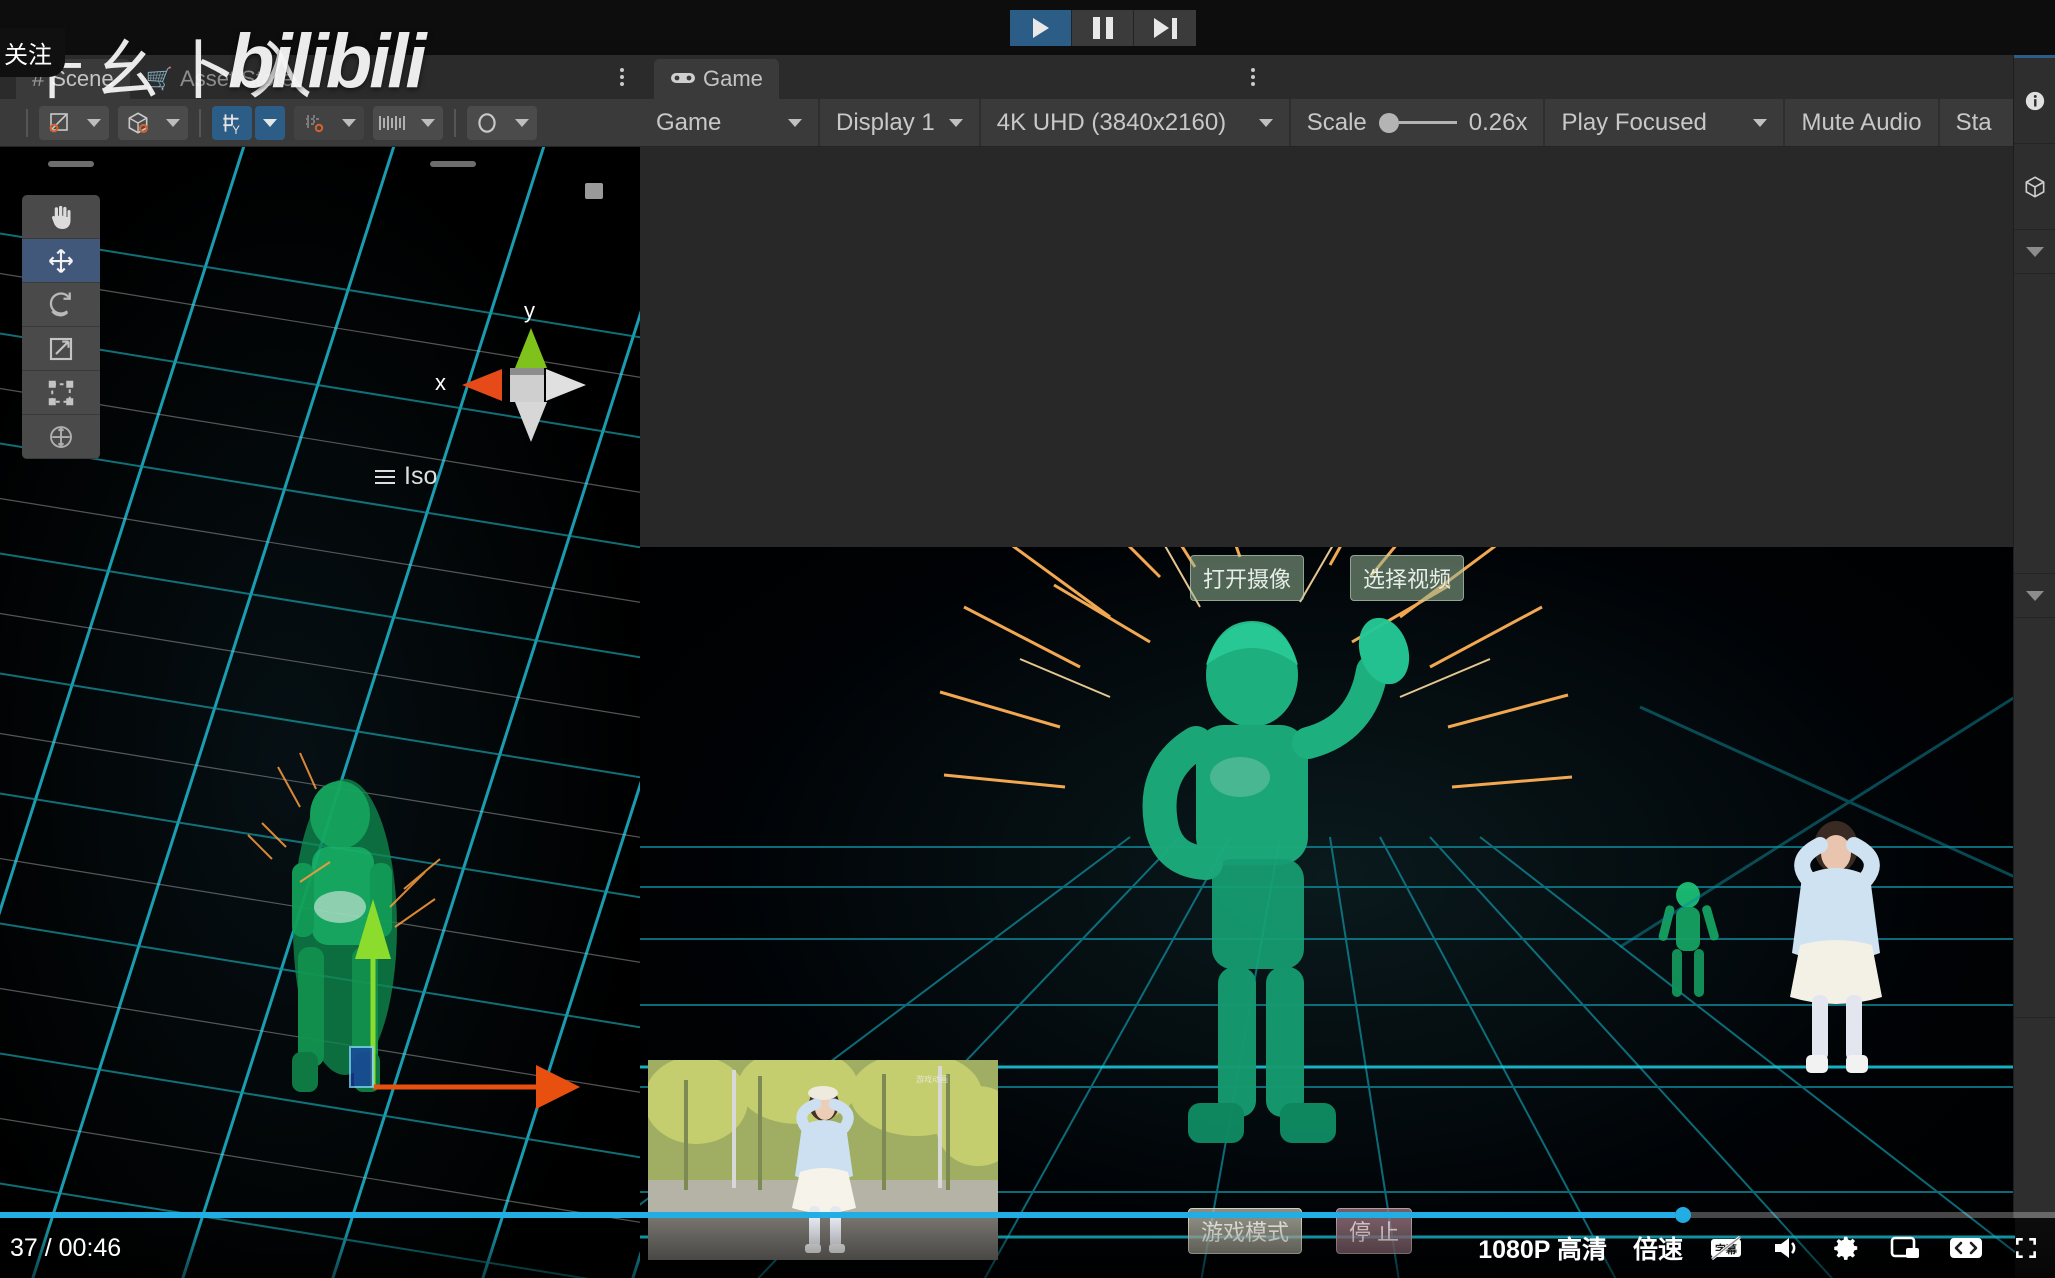  I want to click on scale-tool, so click(61, 349).